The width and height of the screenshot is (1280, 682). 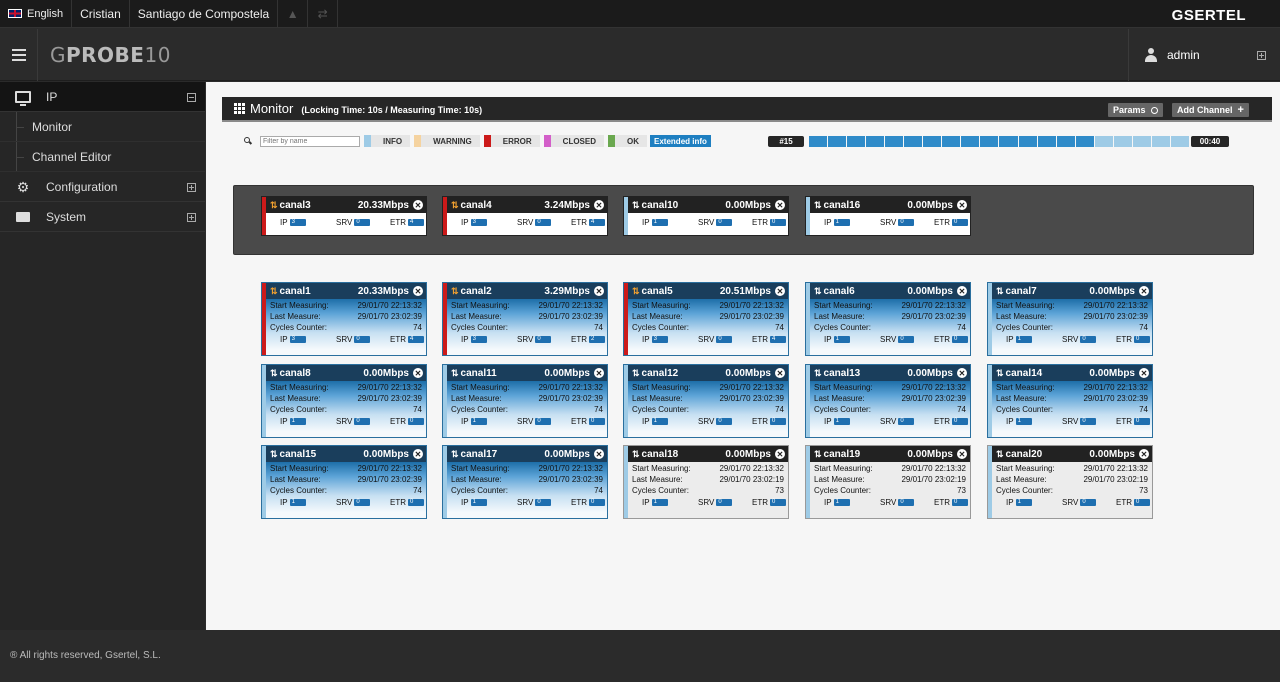 I want to click on legend-closed: CLOSED, so click(x=574, y=141).